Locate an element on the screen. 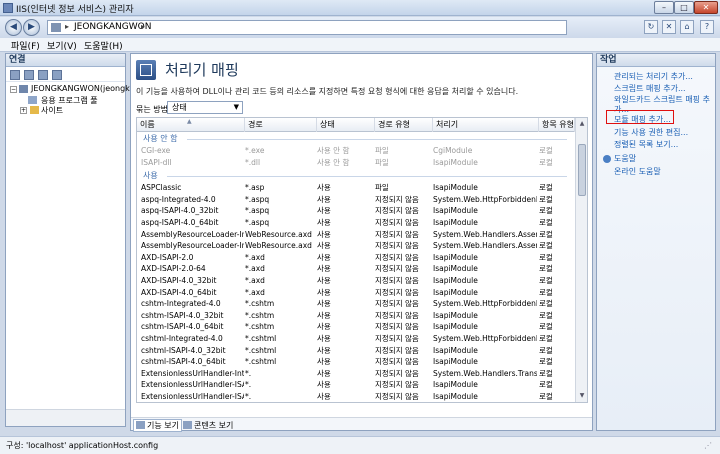 This screenshot has width=720, height=454. tree-collapse-icon: − is located at coordinates (13, 89).